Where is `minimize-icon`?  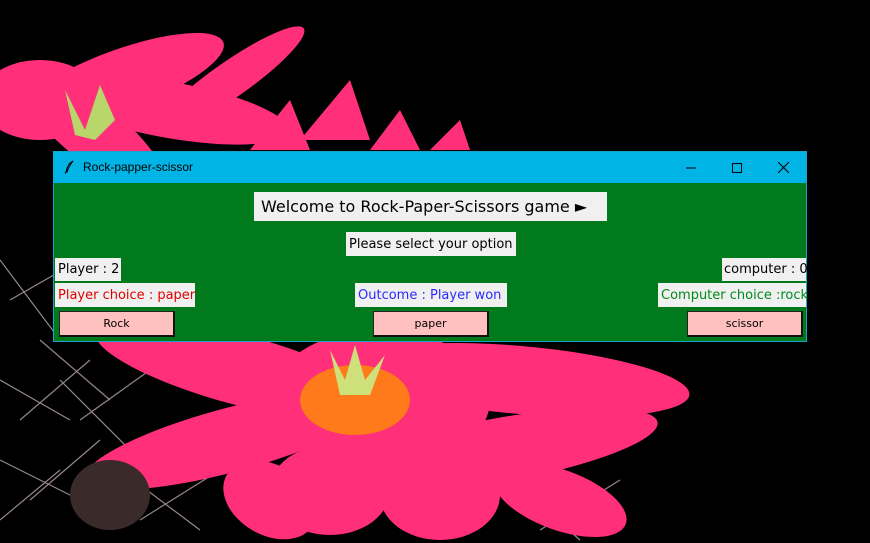 minimize-icon is located at coordinates (691, 167).